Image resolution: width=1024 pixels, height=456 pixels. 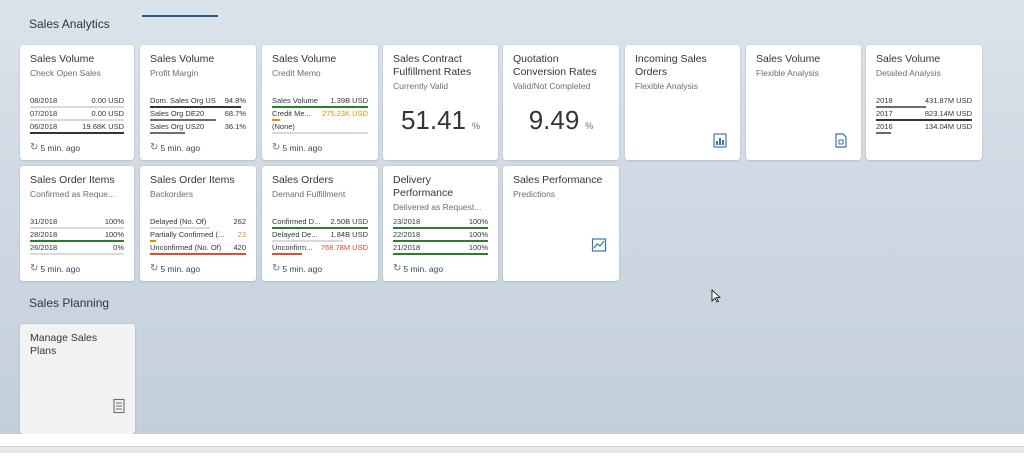 What do you see at coordinates (296, 73) in the screenshot?
I see `tile-subtitle: Credit Memo` at bounding box center [296, 73].